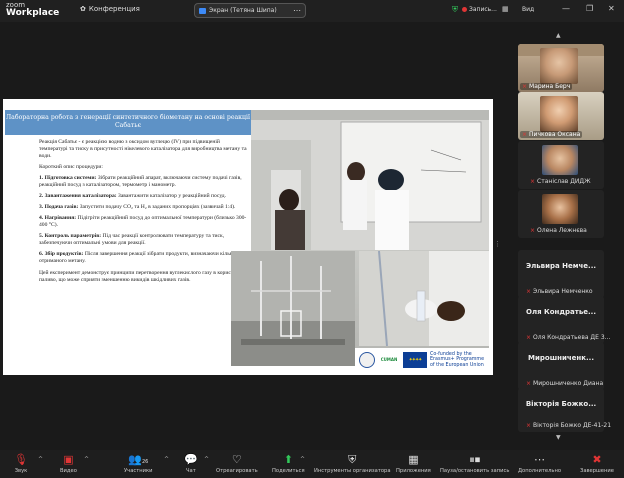 Image resolution: width=624 pixels, height=478 pixels. I want to click on participant-name-tag: ⨯ Пичкова Оксана, so click(551, 134).